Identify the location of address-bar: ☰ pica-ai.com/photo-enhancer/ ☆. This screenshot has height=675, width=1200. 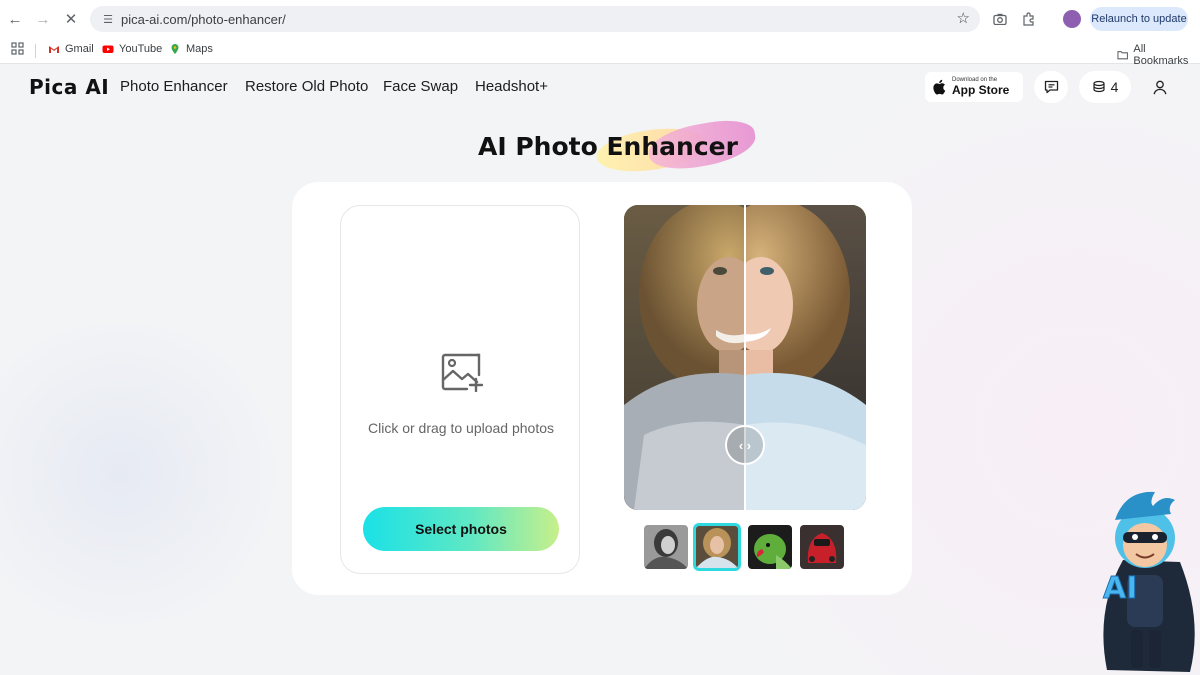
(535, 19).